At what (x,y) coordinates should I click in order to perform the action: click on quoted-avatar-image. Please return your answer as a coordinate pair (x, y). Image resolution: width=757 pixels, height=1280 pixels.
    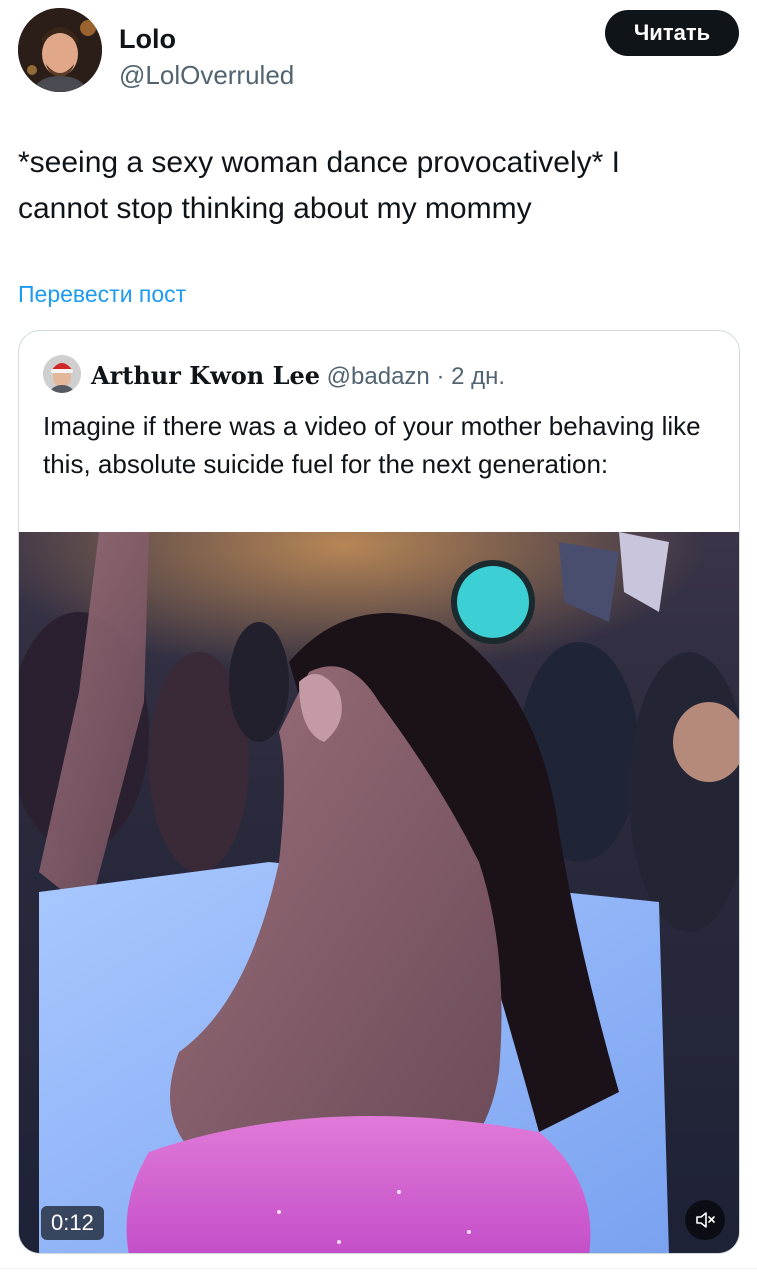
    Looking at the image, I should click on (62, 374).